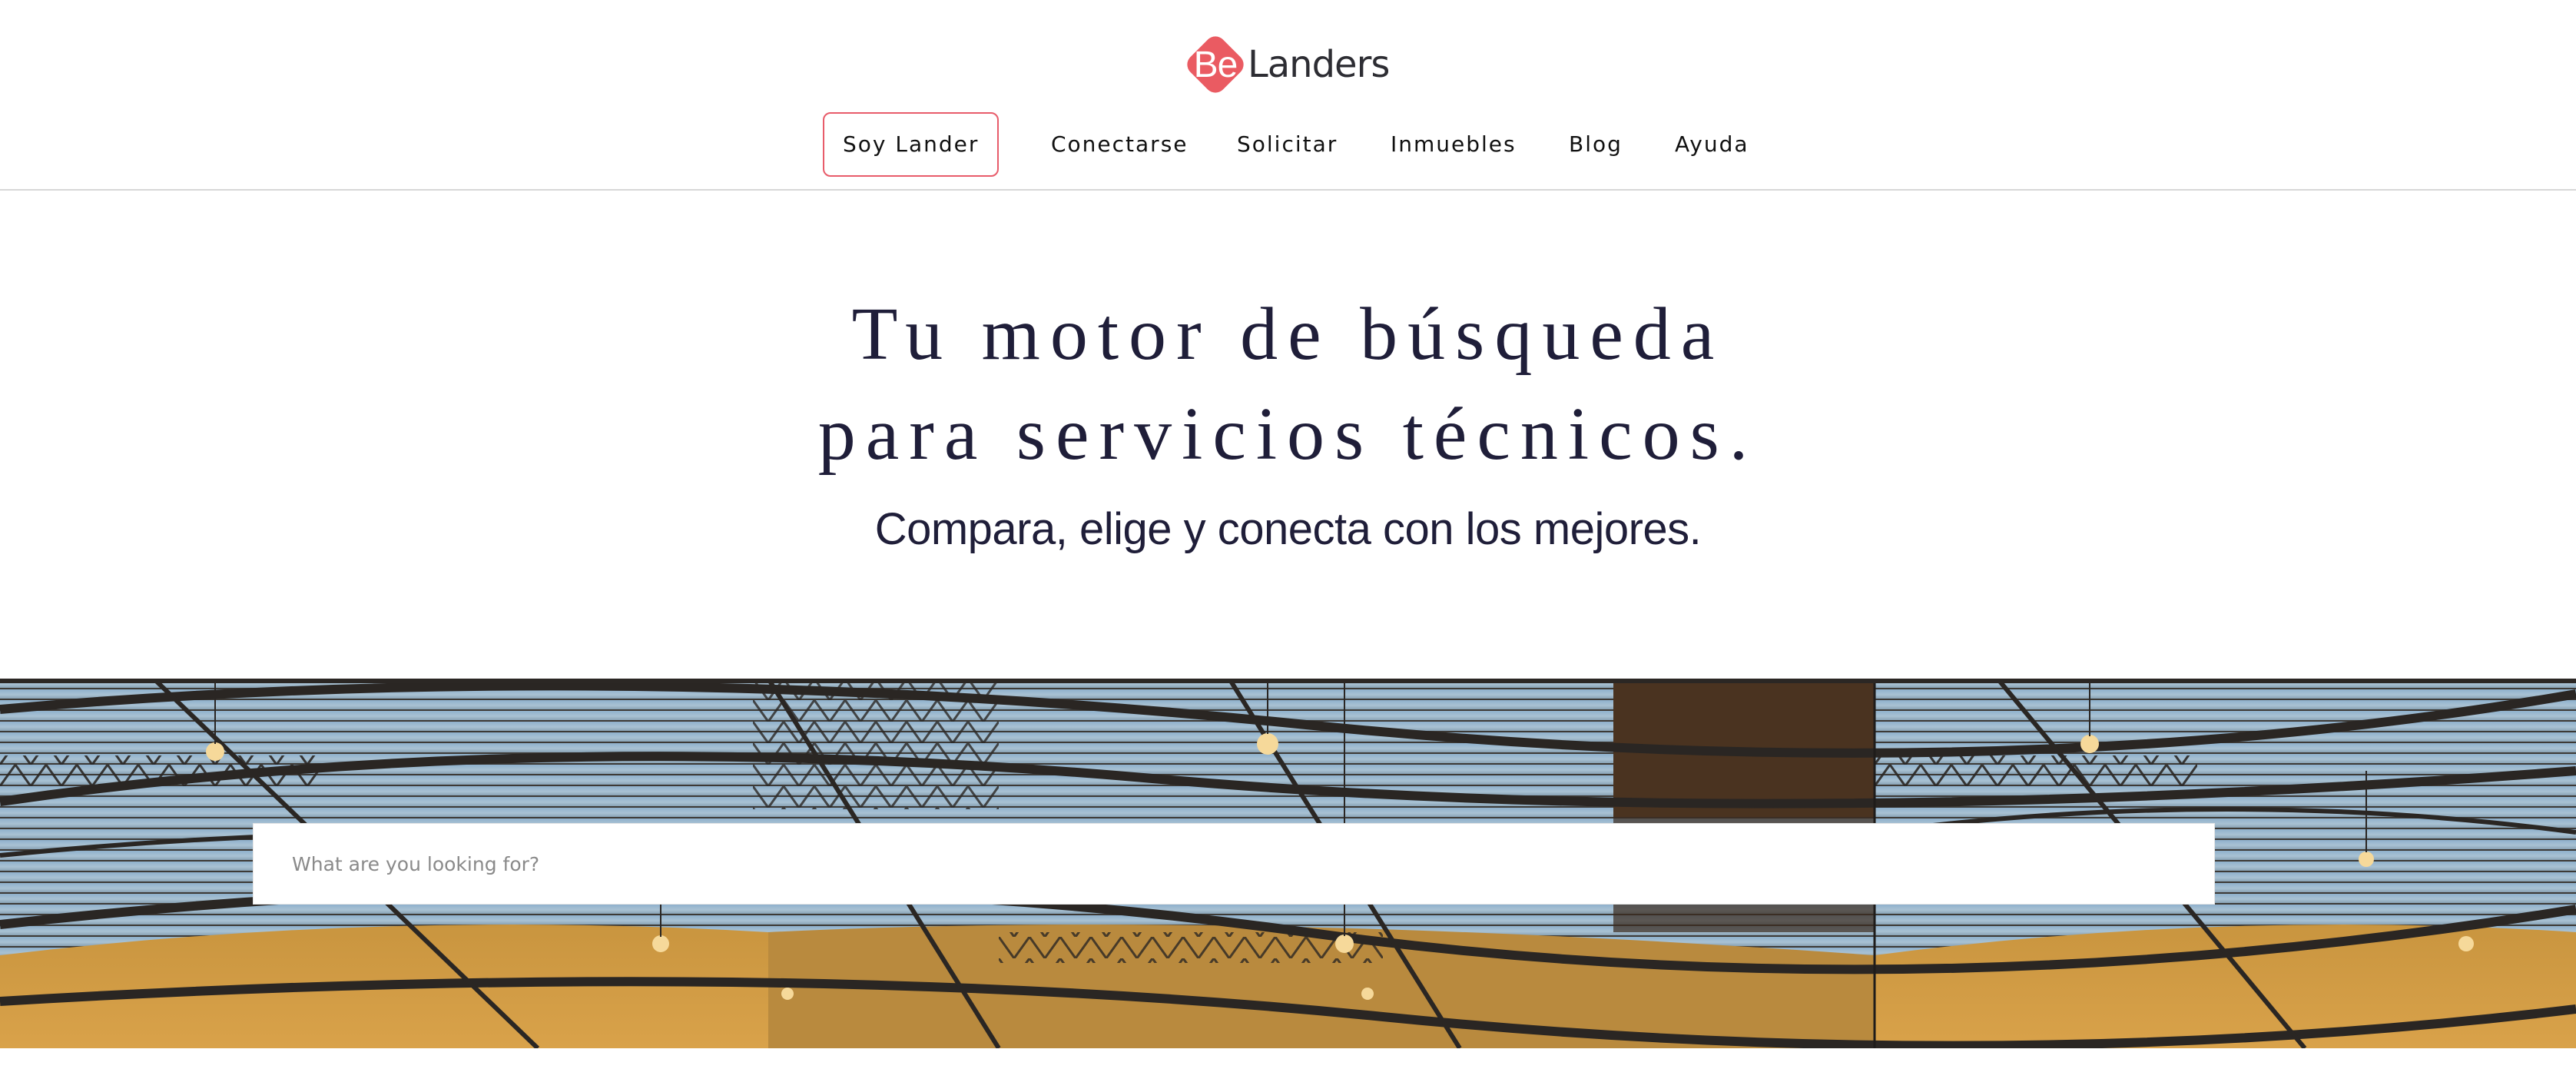  I want to click on hero-title-line-2: para servicios técnicos., so click(1288, 434).